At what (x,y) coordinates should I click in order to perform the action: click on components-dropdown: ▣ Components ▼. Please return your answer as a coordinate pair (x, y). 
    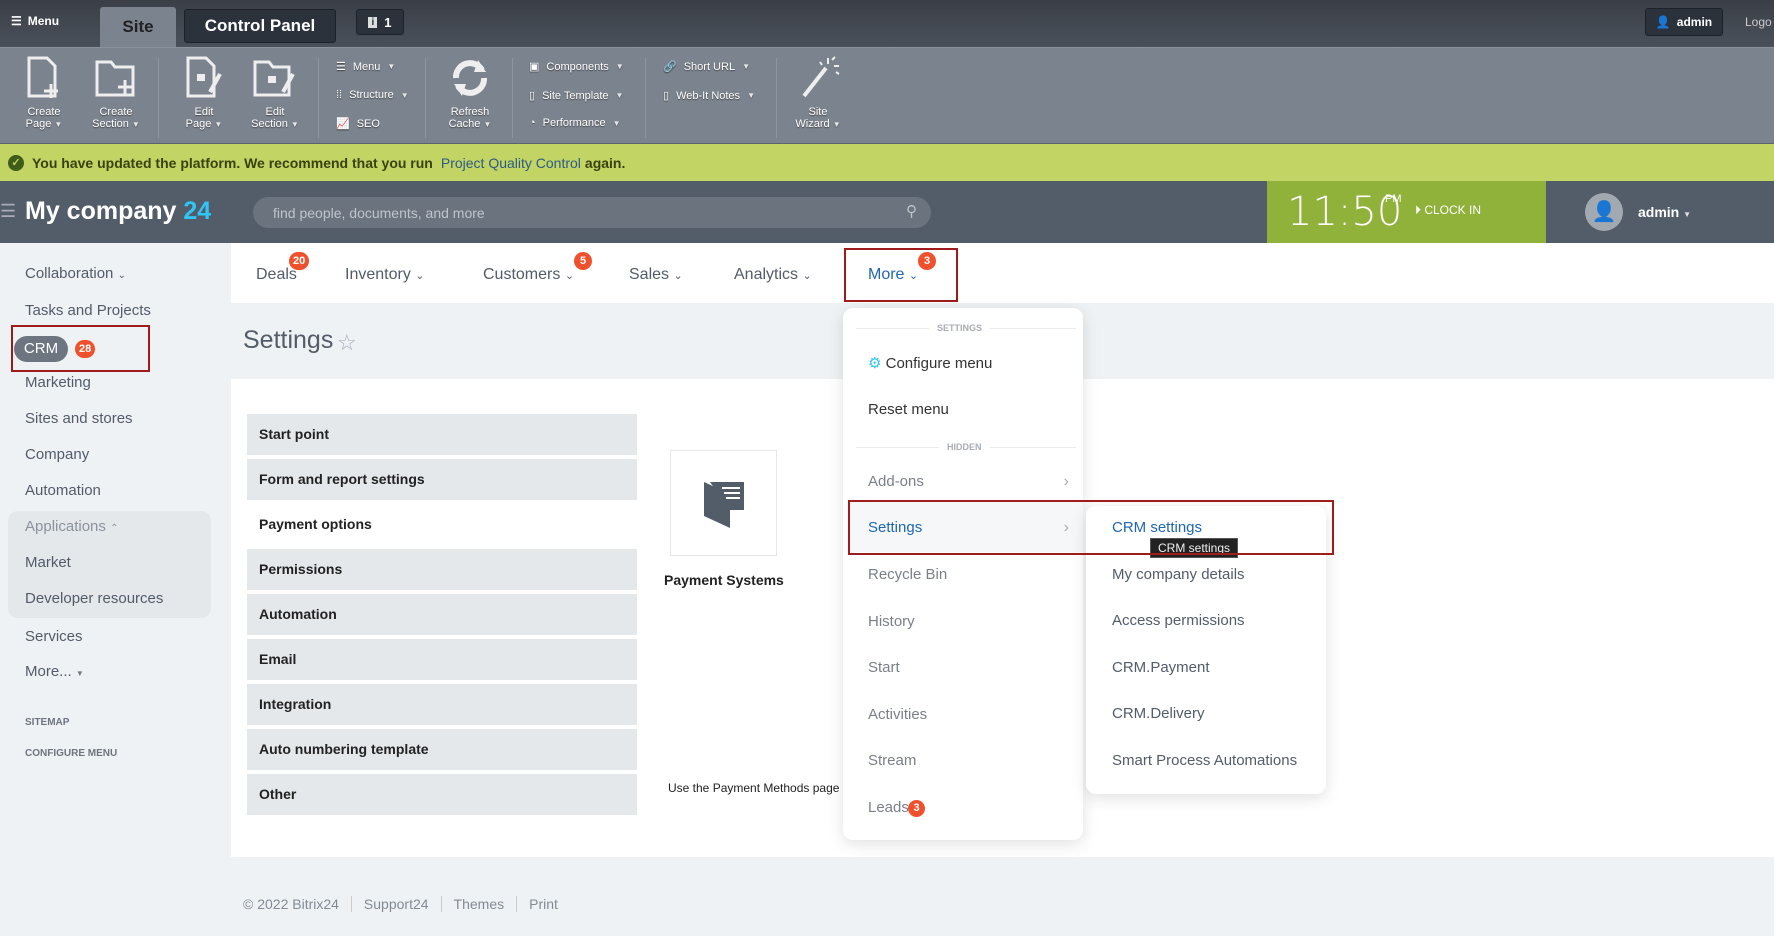
    Looking at the image, I should click on (576, 67).